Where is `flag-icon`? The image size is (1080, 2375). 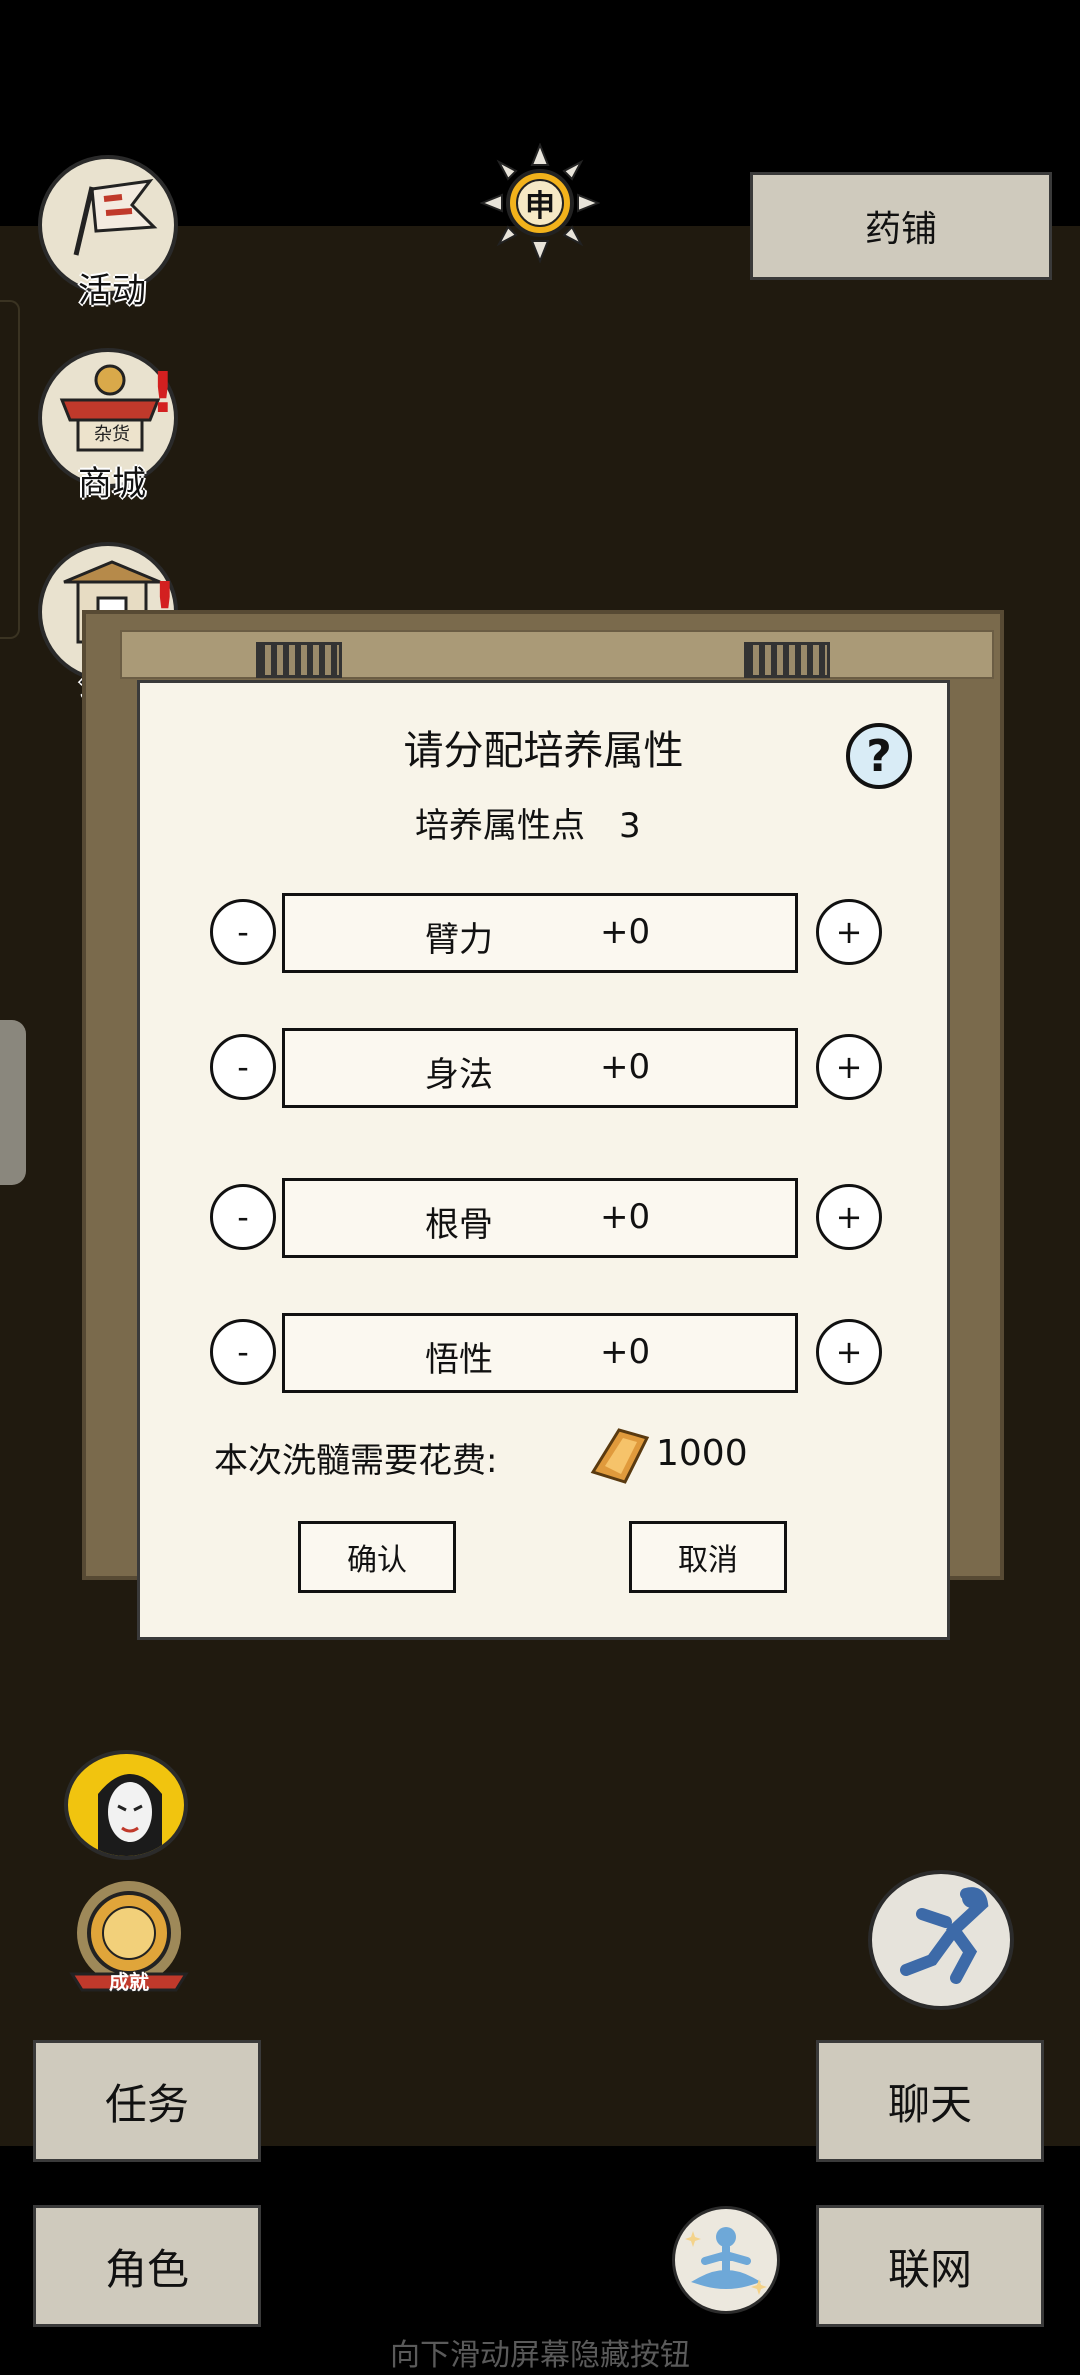 flag-icon is located at coordinates (115, 217).